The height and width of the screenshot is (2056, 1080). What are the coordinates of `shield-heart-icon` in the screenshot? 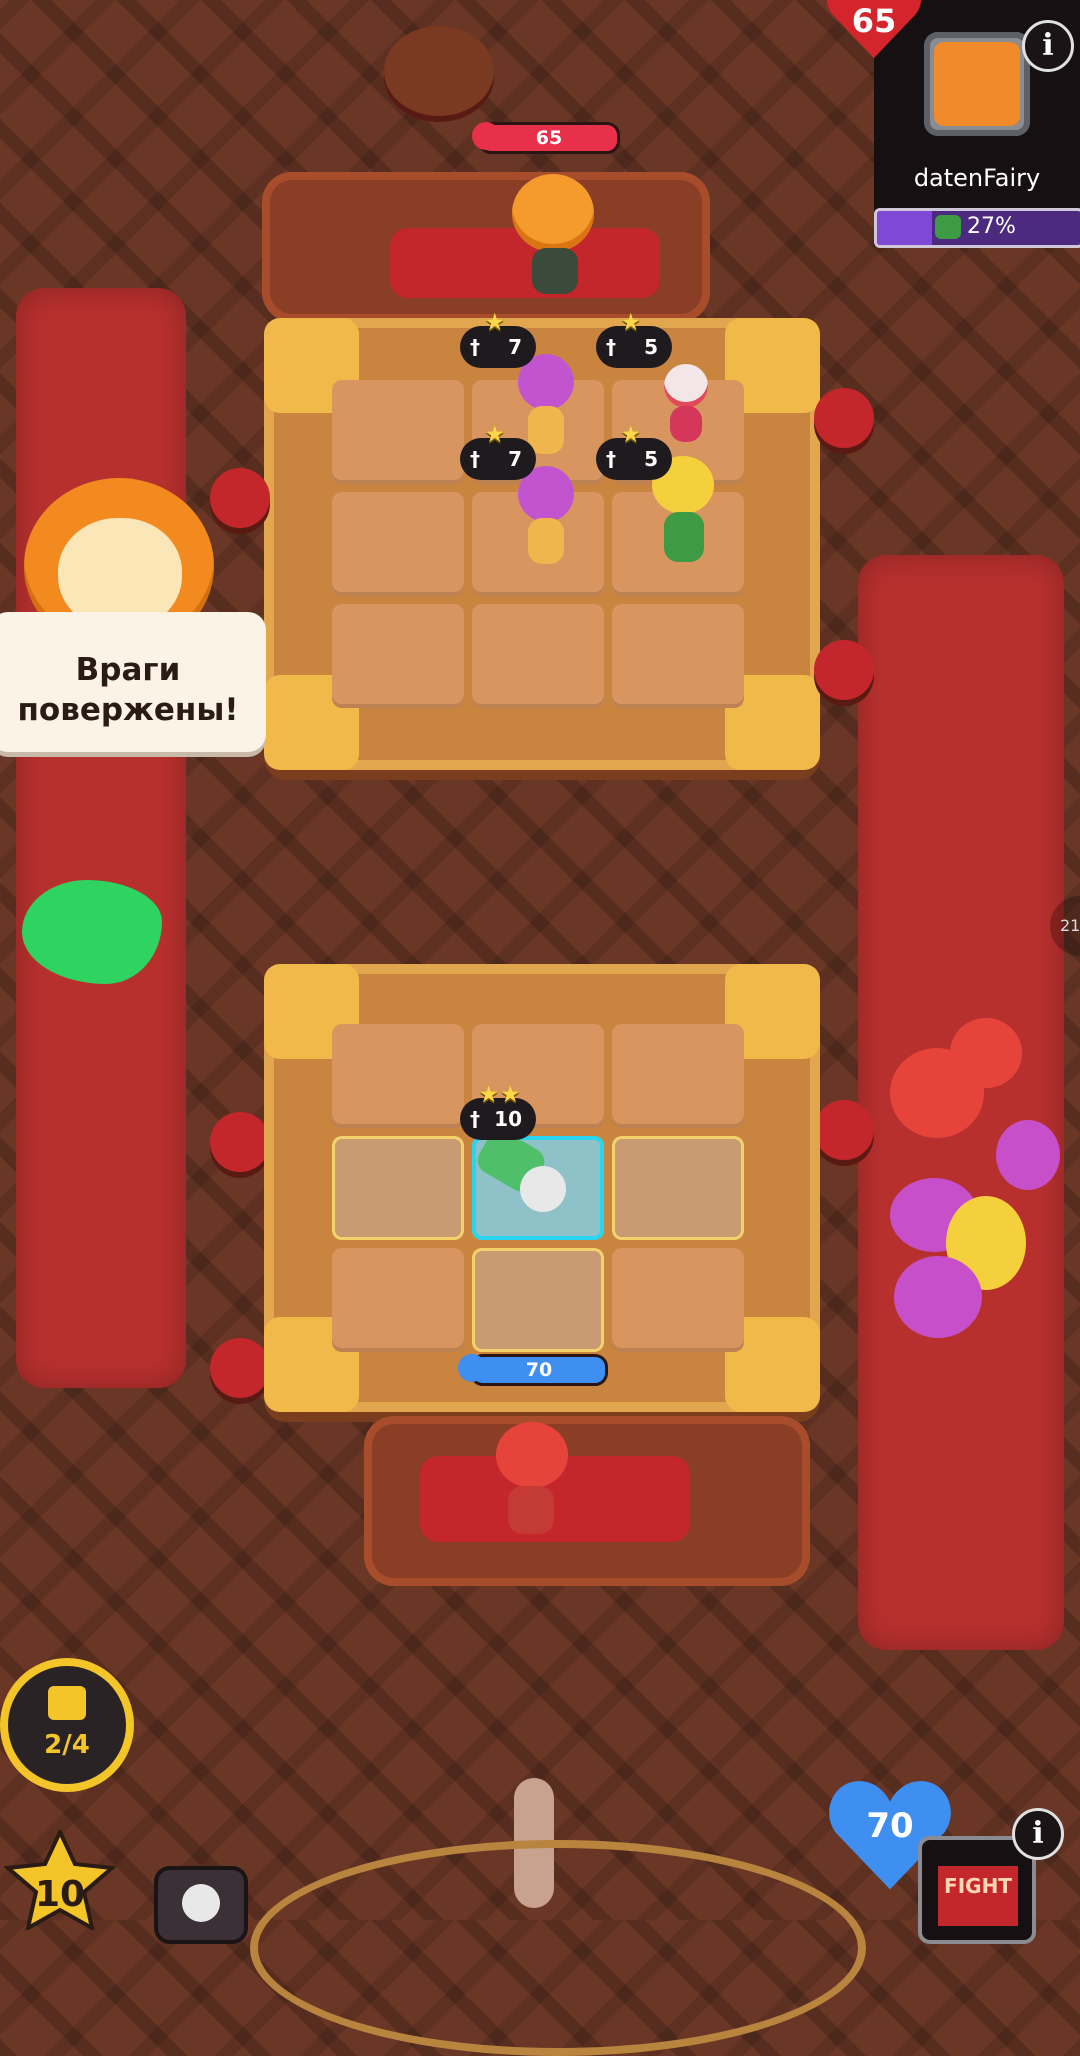 It's located at (472, 1368).